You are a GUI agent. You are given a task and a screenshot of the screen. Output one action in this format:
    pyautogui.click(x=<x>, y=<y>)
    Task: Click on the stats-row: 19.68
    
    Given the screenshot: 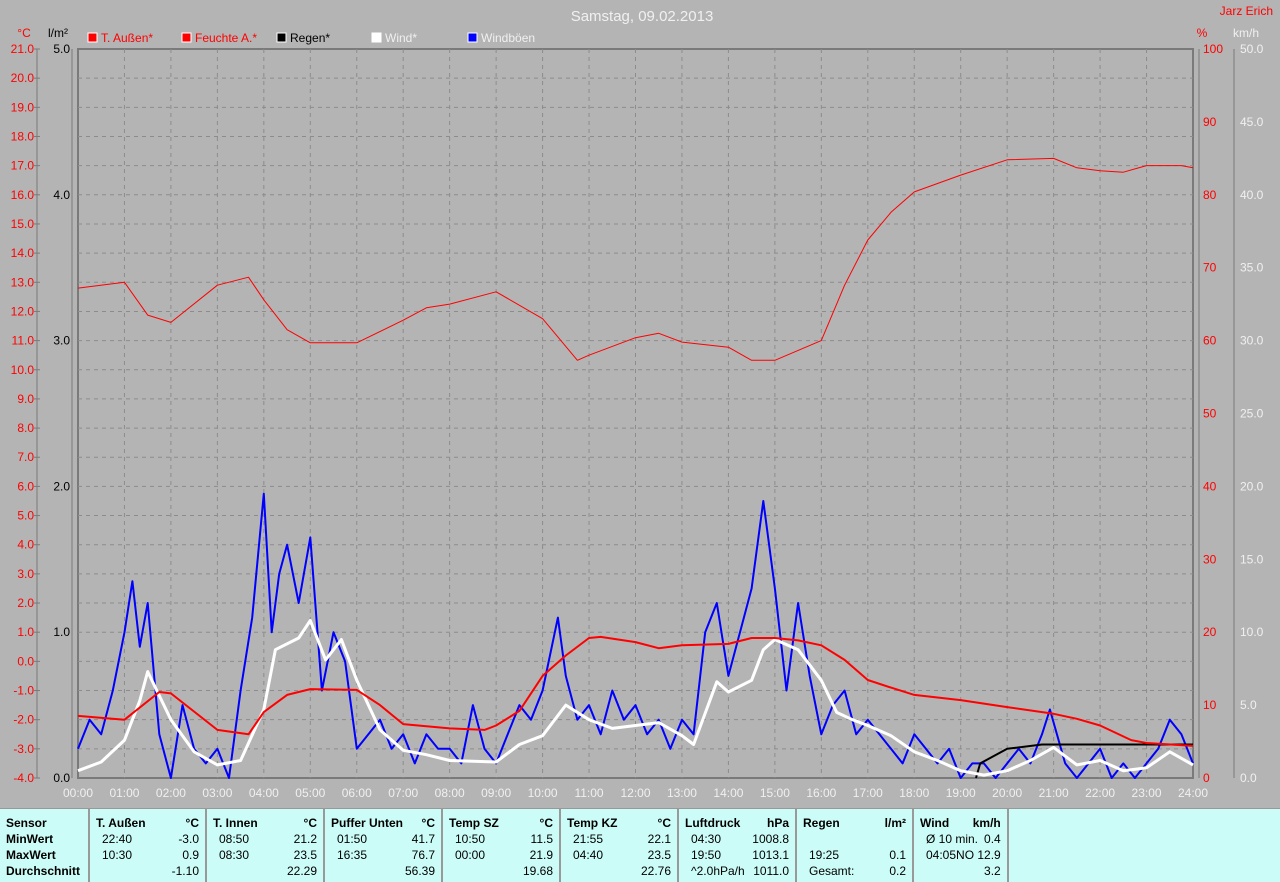 What is the action you would take?
    pyautogui.click(x=501, y=871)
    